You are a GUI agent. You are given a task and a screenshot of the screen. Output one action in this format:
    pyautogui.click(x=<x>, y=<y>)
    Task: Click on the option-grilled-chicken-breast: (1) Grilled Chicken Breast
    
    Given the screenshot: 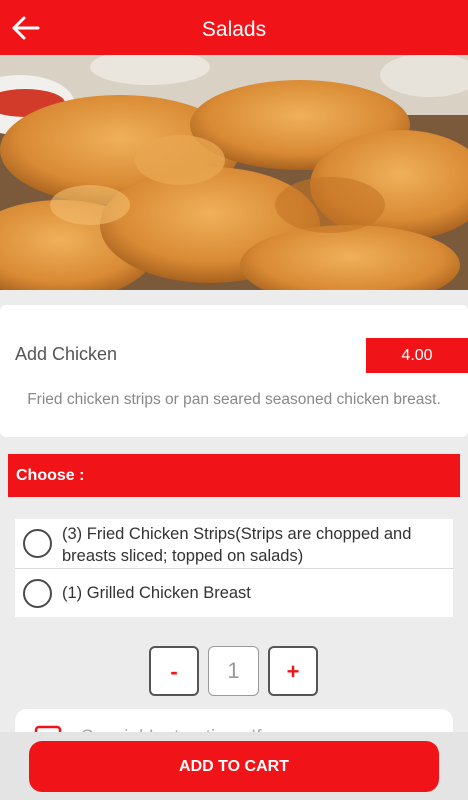 What is the action you would take?
    pyautogui.click(x=234, y=593)
    